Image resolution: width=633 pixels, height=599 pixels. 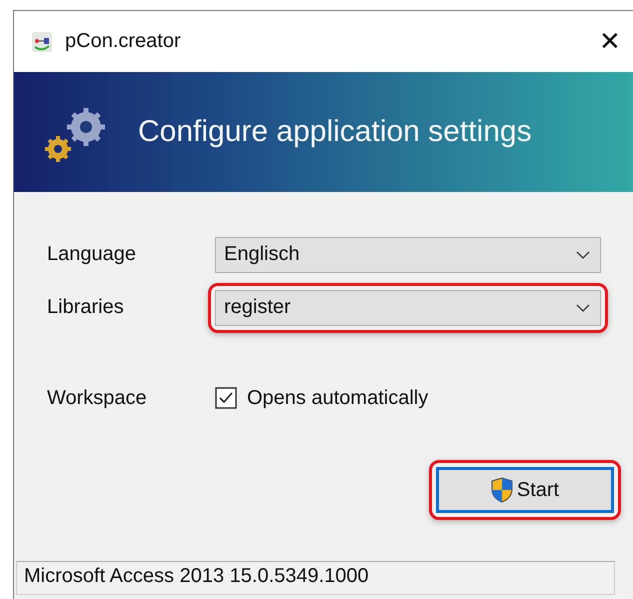 What do you see at coordinates (97, 398) in the screenshot?
I see `field-label: Workspace` at bounding box center [97, 398].